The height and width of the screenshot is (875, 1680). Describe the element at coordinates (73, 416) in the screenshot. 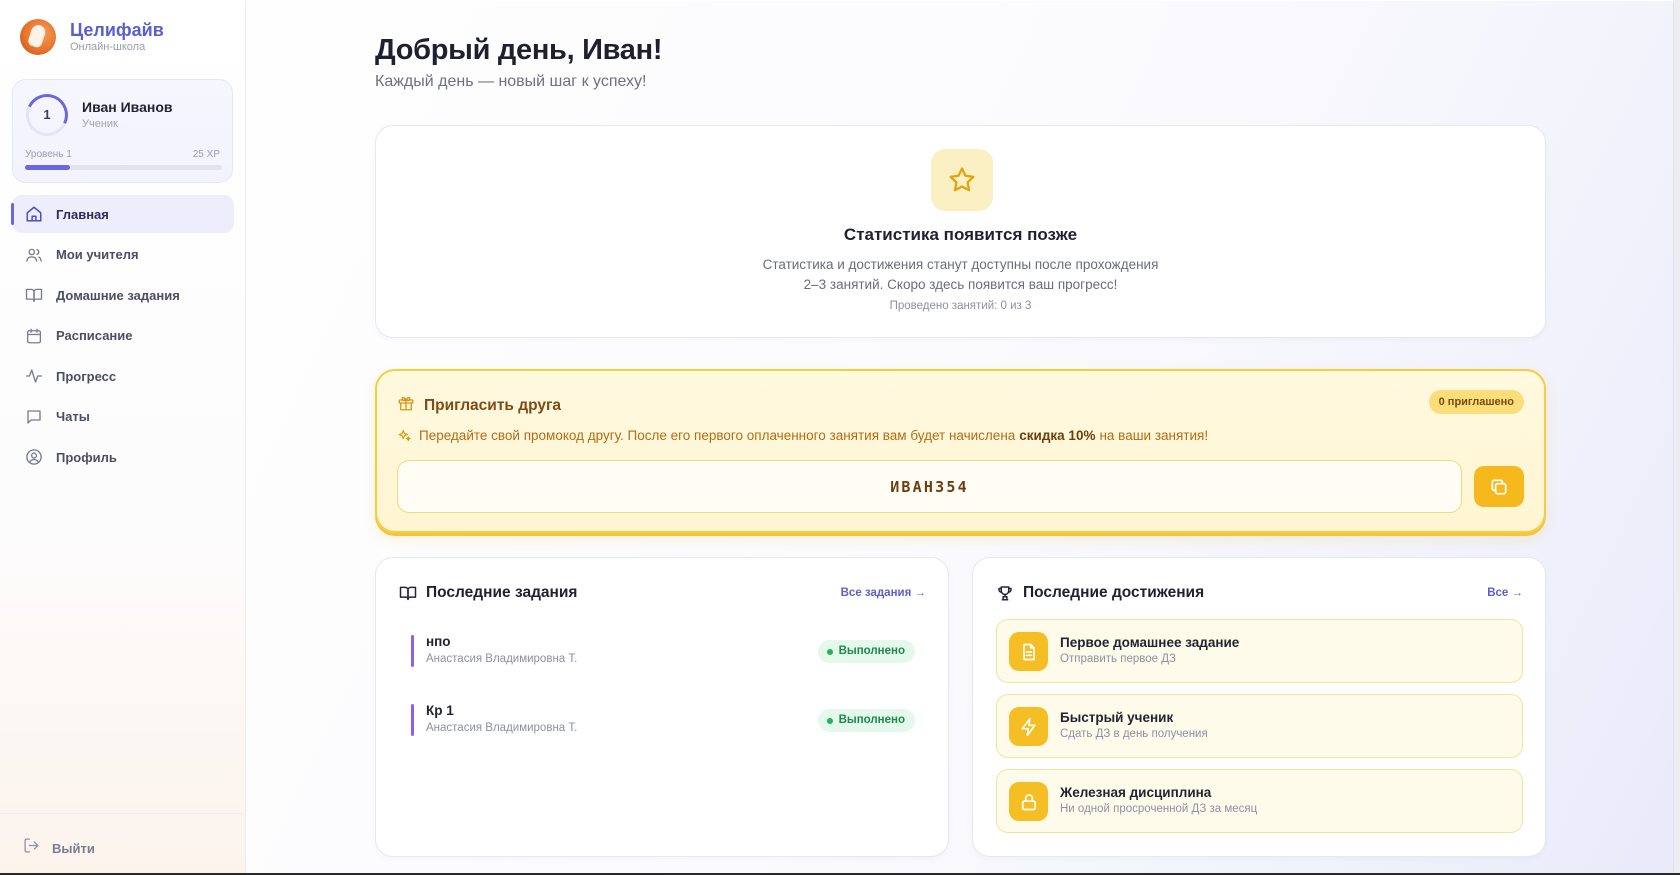

I see `sidebar-item-label: Чаты` at that location.